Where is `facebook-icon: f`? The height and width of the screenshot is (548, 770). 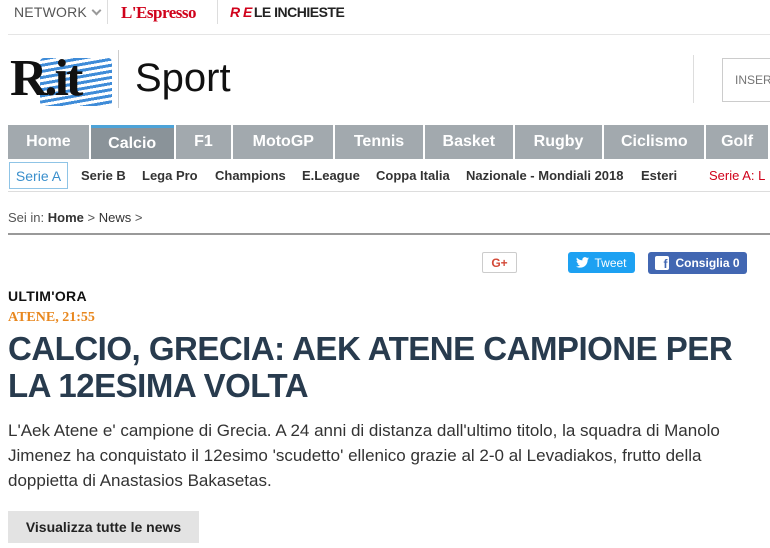 facebook-icon: f is located at coordinates (662, 263).